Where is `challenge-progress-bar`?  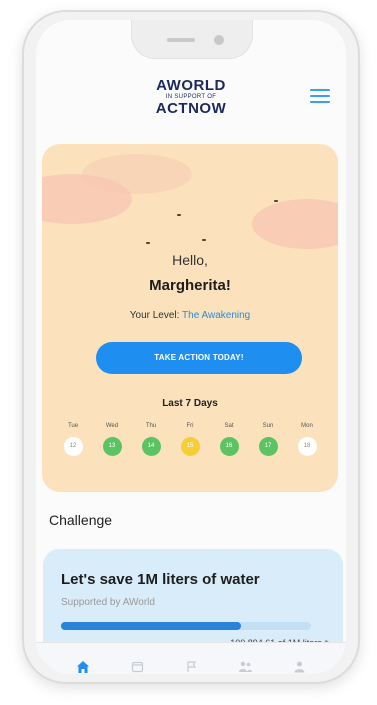
challenge-progress-bar is located at coordinates (186, 626).